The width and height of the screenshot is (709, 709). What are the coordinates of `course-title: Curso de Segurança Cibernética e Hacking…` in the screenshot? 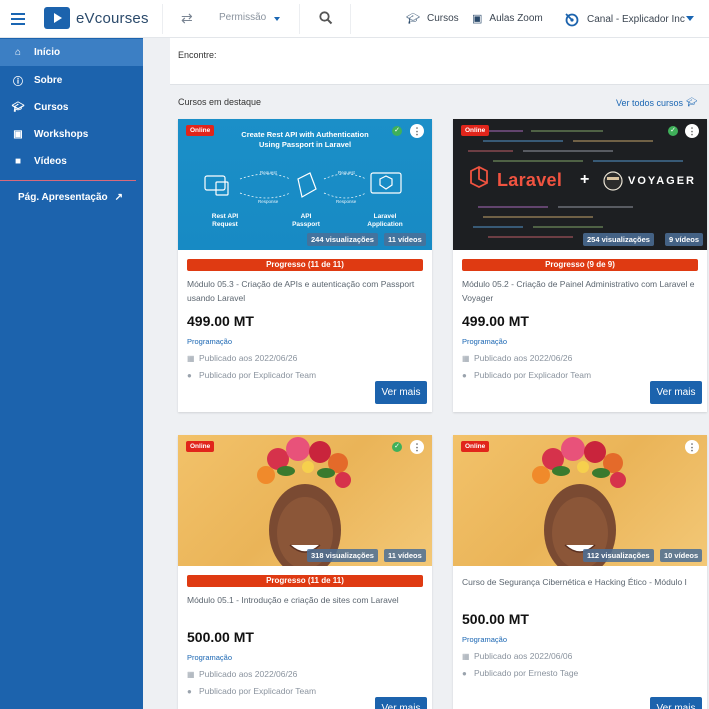 It's located at (580, 589).